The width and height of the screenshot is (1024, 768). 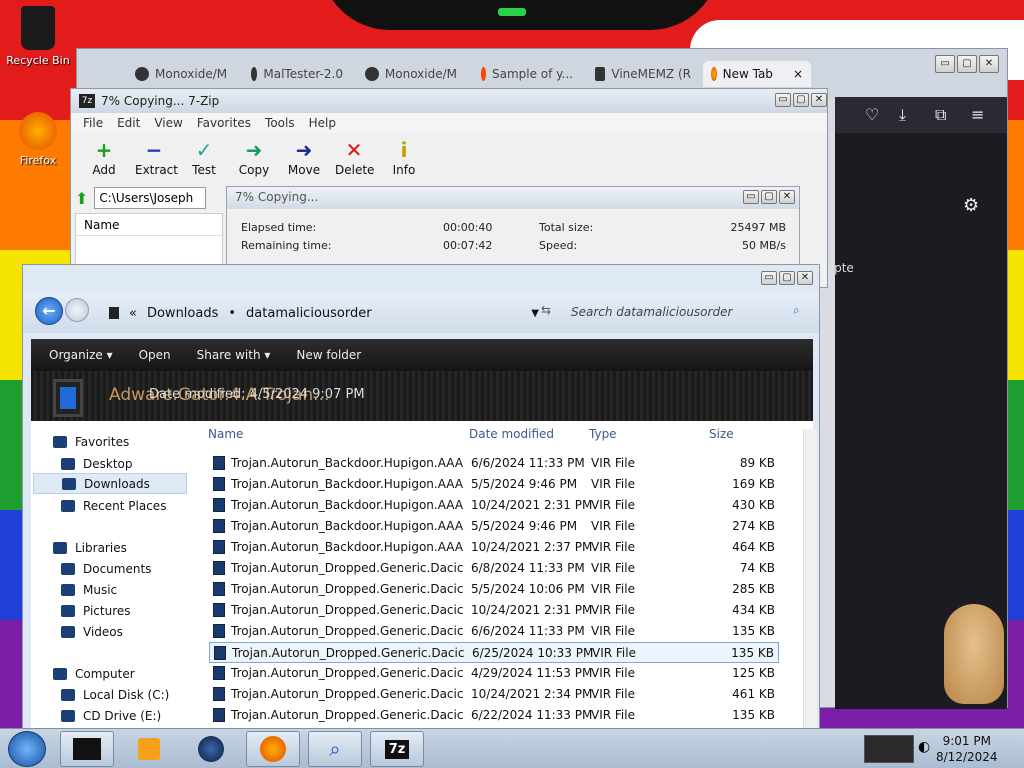 I want to click on column-header-size: Size, so click(x=721, y=434).